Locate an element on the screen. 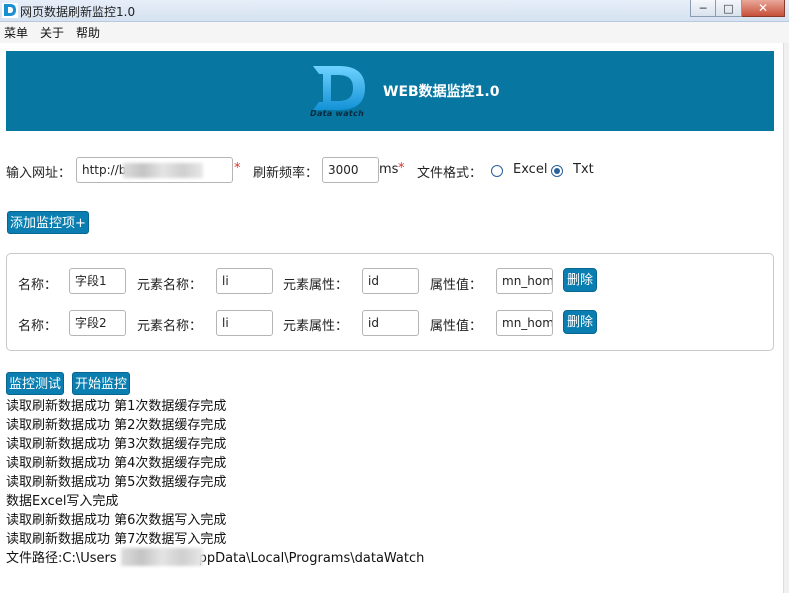 This screenshot has width=789, height=593. header-banner: Data watch WEB数据监控1.0 is located at coordinates (390, 91).